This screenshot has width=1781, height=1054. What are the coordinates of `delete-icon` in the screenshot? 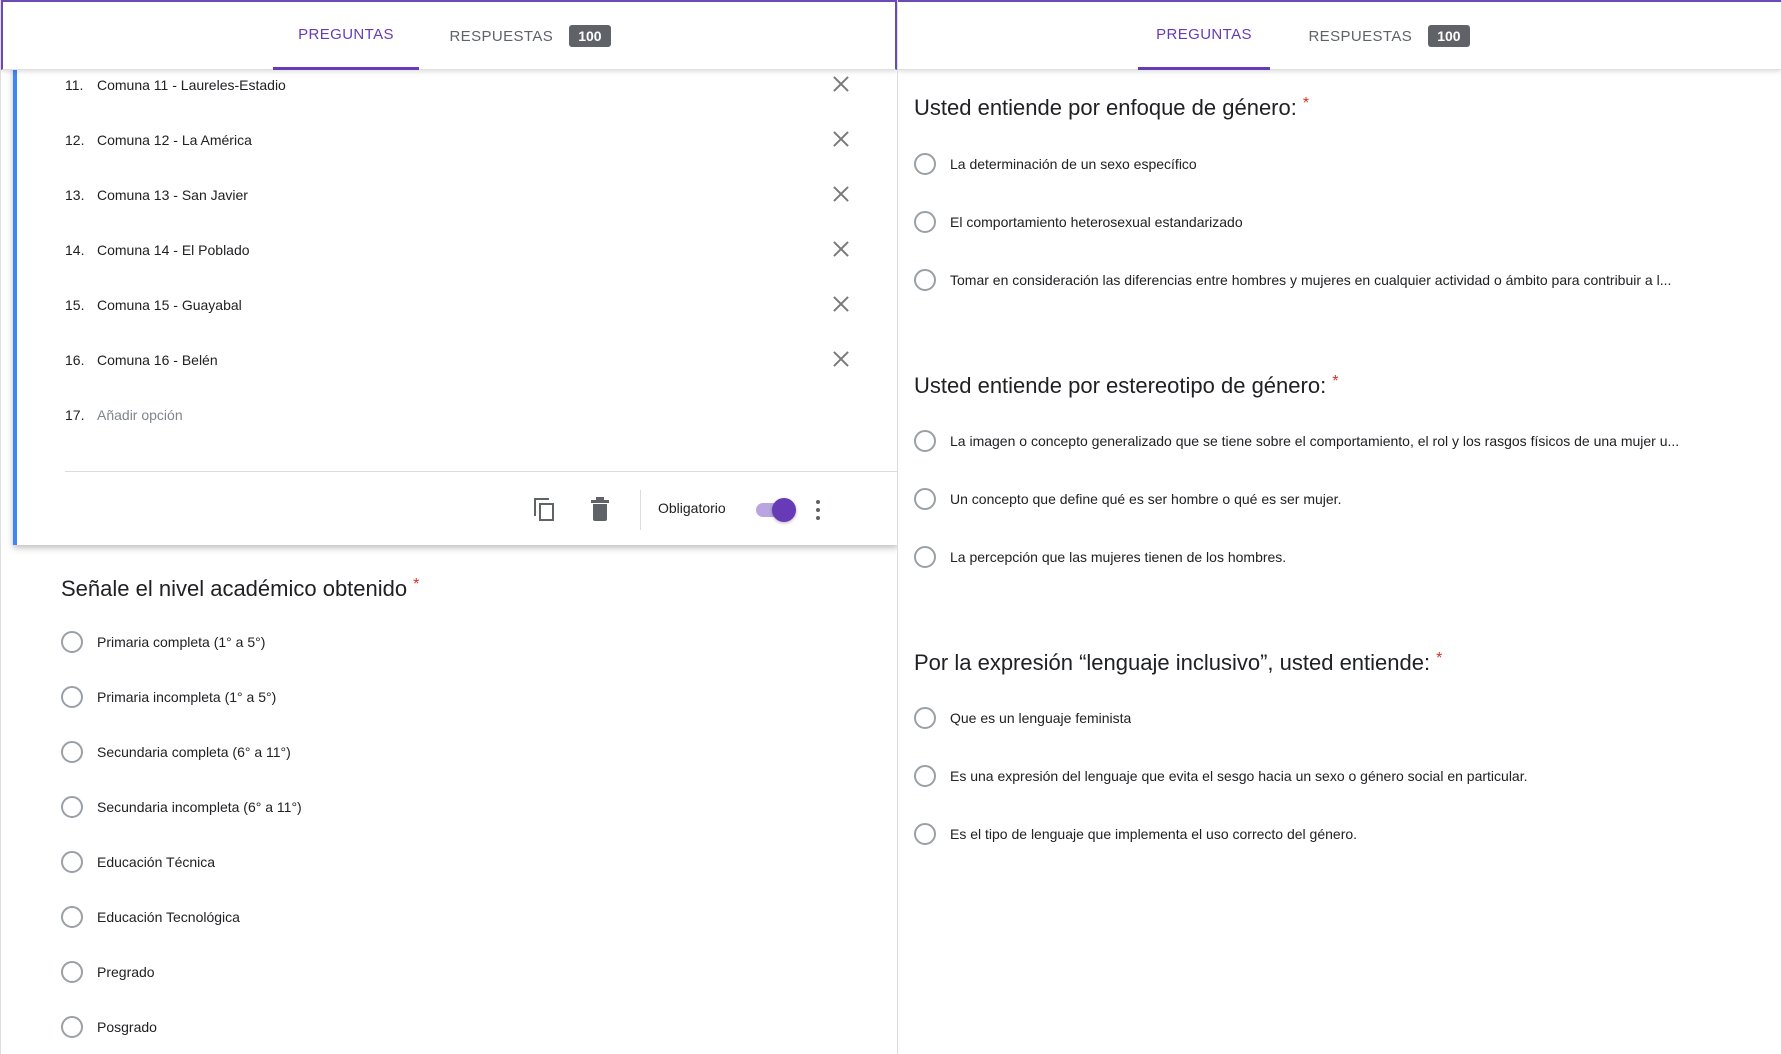 It's located at (600, 510).